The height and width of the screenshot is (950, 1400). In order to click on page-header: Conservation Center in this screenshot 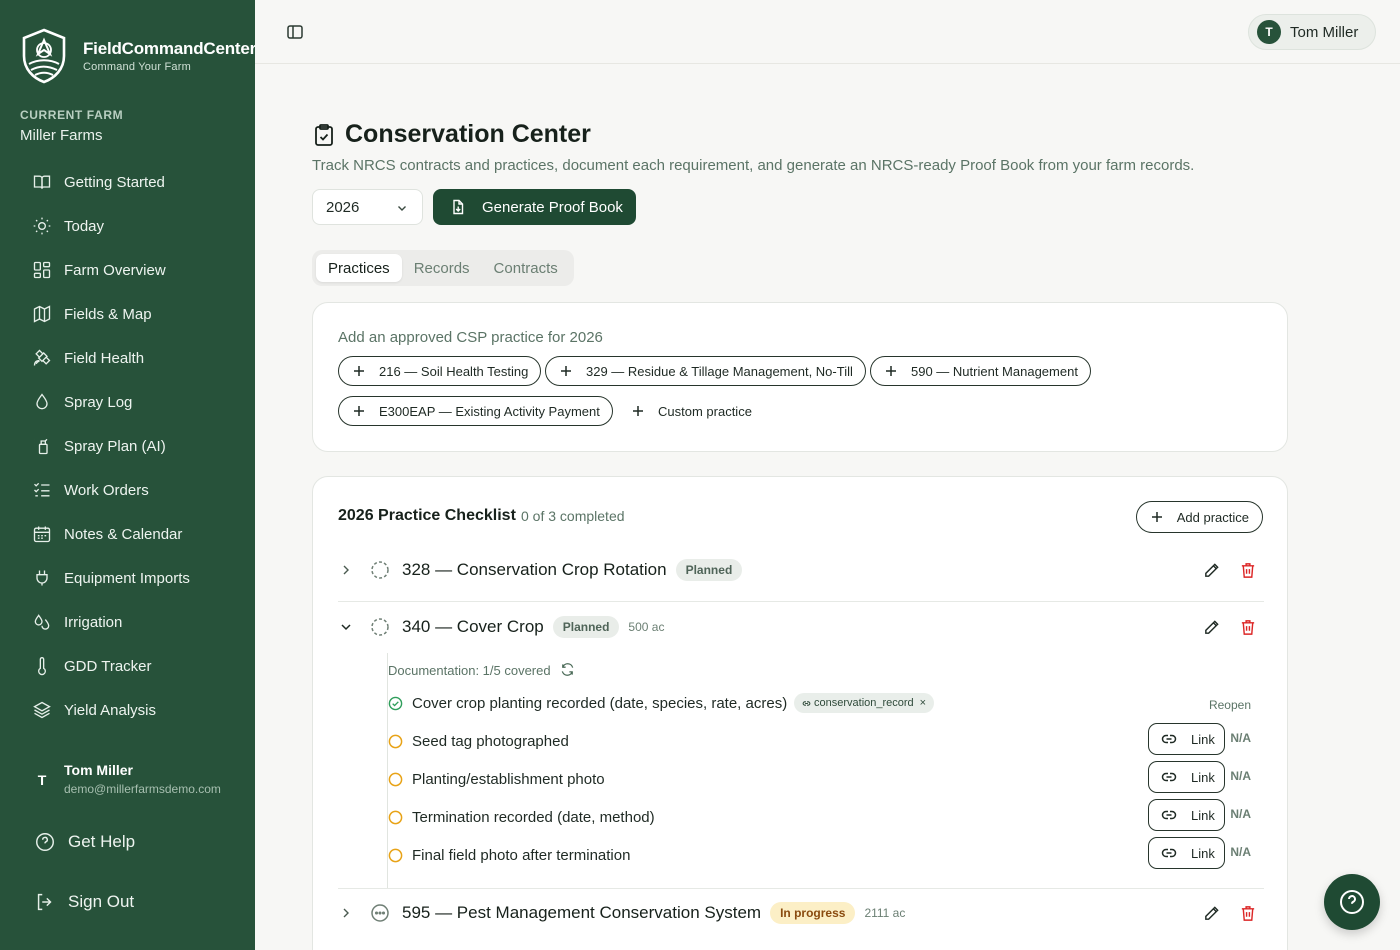, I will do `click(452, 134)`.